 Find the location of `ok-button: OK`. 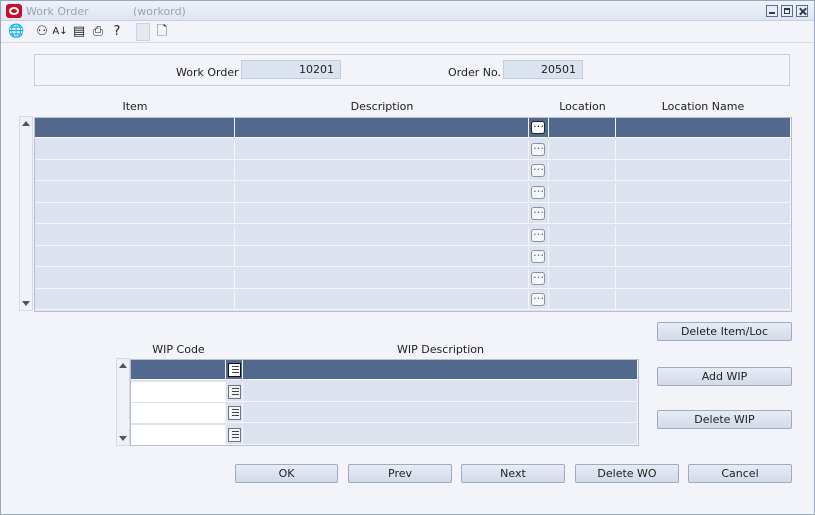

ok-button: OK is located at coordinates (286, 473).